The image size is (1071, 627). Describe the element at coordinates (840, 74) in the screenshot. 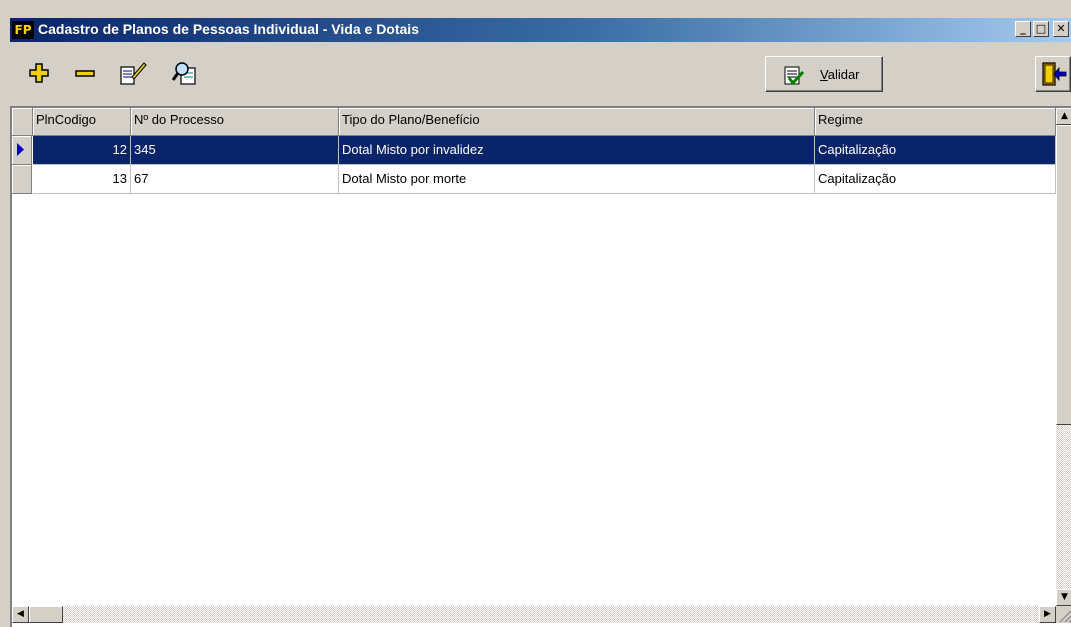

I see `validar-label: Validar` at that location.